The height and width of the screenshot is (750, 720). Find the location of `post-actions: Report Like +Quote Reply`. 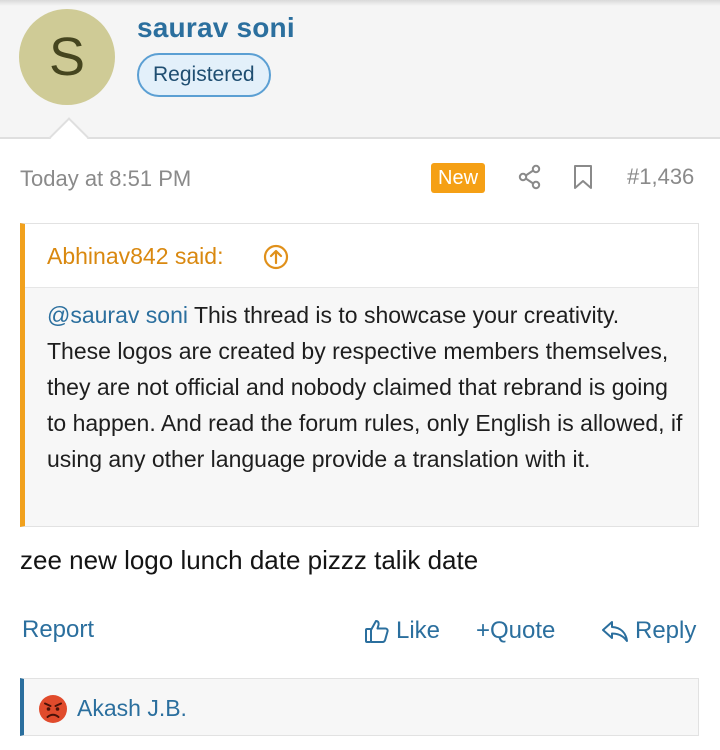

post-actions: Report Like +Quote Reply is located at coordinates (360, 632).